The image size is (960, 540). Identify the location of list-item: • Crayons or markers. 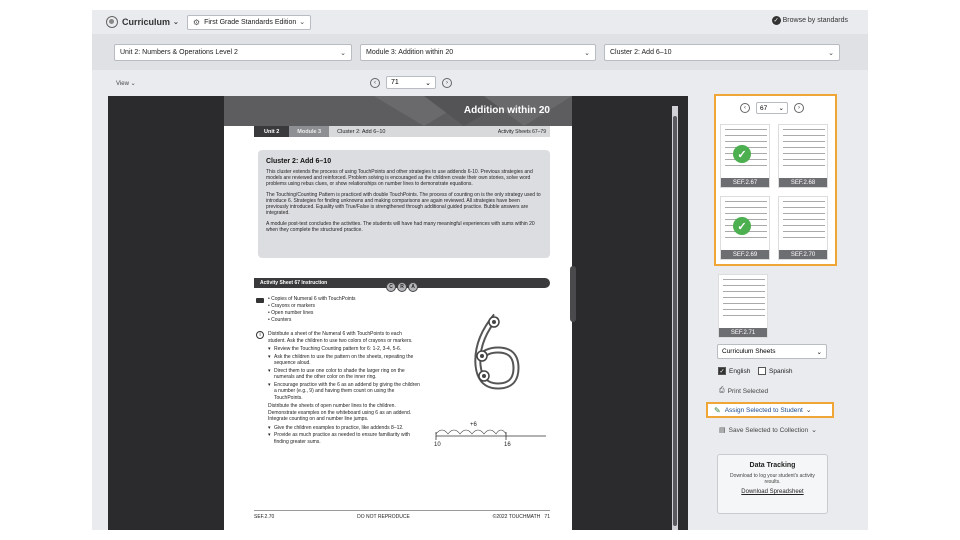
(292, 306).